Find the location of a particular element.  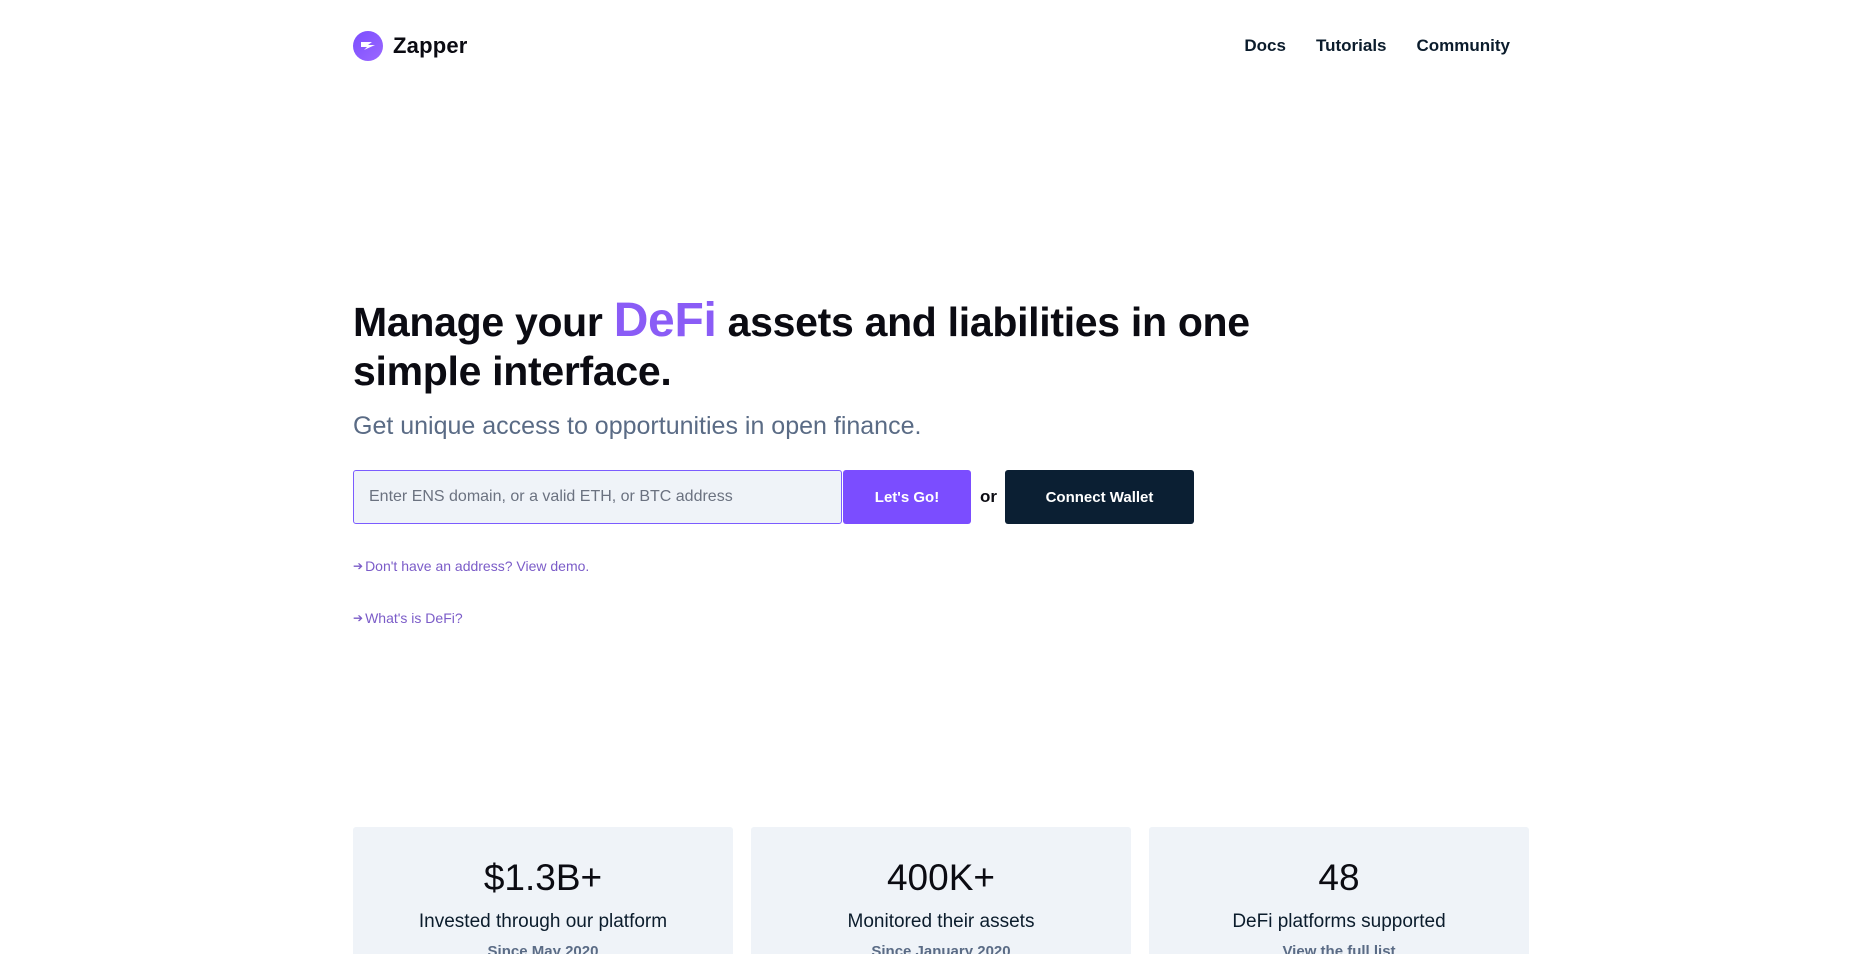

stat-note: Since January 2020 is located at coordinates (941, 948).